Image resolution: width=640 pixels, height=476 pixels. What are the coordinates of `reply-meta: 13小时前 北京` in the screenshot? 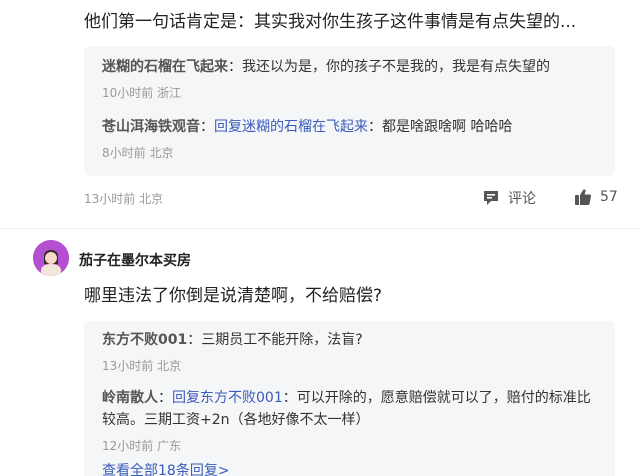 It's located at (142, 366).